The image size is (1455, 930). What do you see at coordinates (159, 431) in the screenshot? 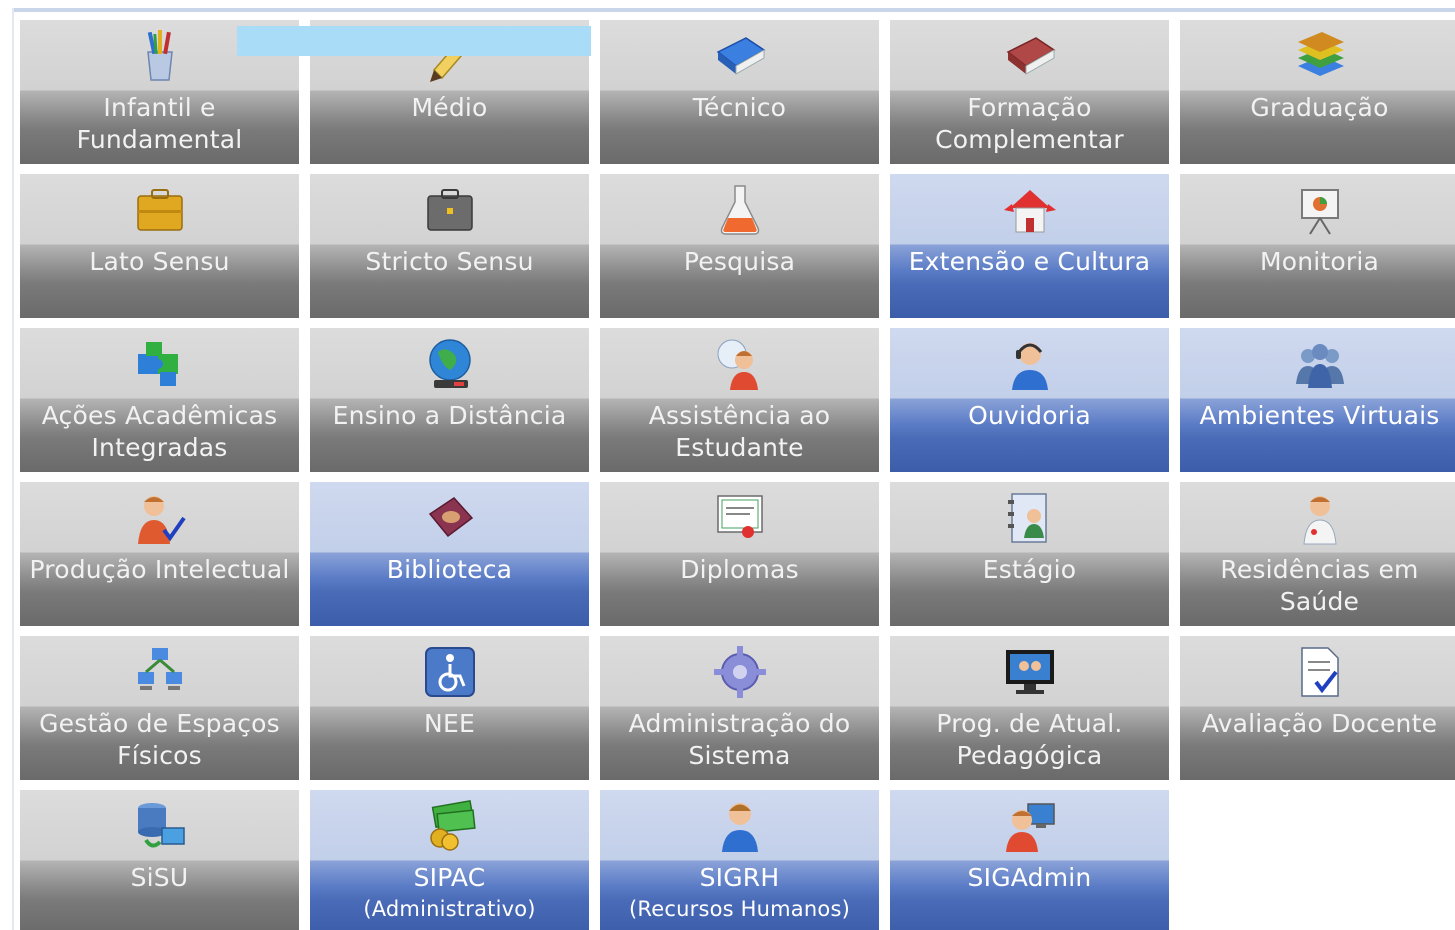
I see `module-label-text: Ações Acadêmicas Integradas` at bounding box center [159, 431].